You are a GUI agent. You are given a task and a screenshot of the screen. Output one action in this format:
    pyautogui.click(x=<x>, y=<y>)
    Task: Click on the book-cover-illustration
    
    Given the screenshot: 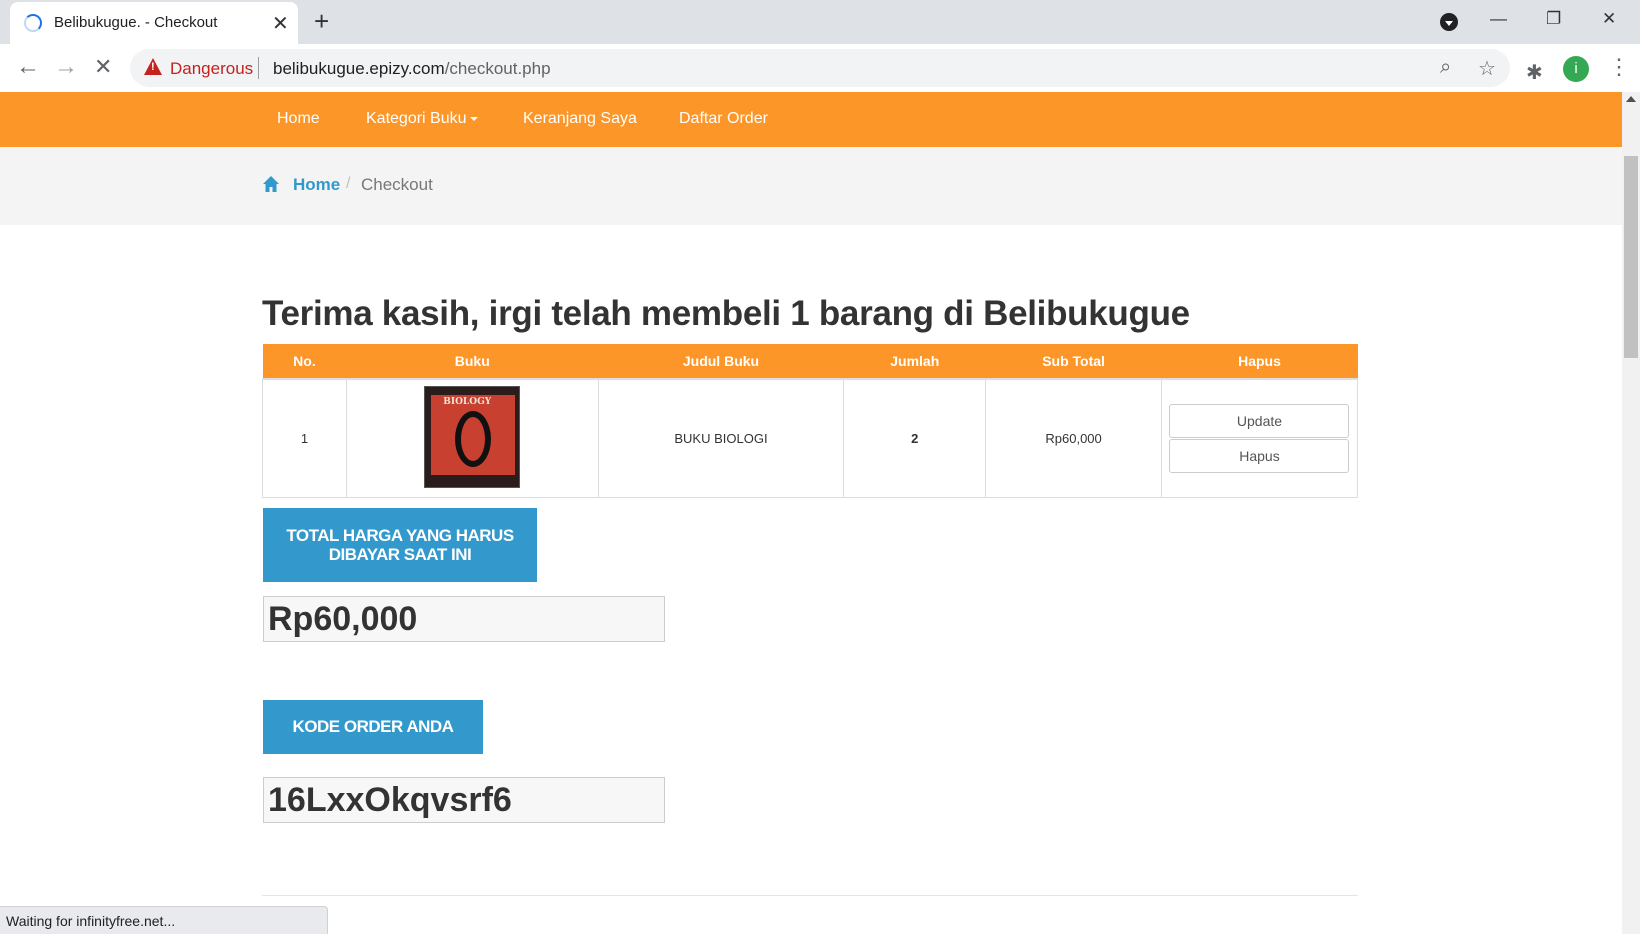 What is the action you would take?
    pyautogui.click(x=473, y=438)
    